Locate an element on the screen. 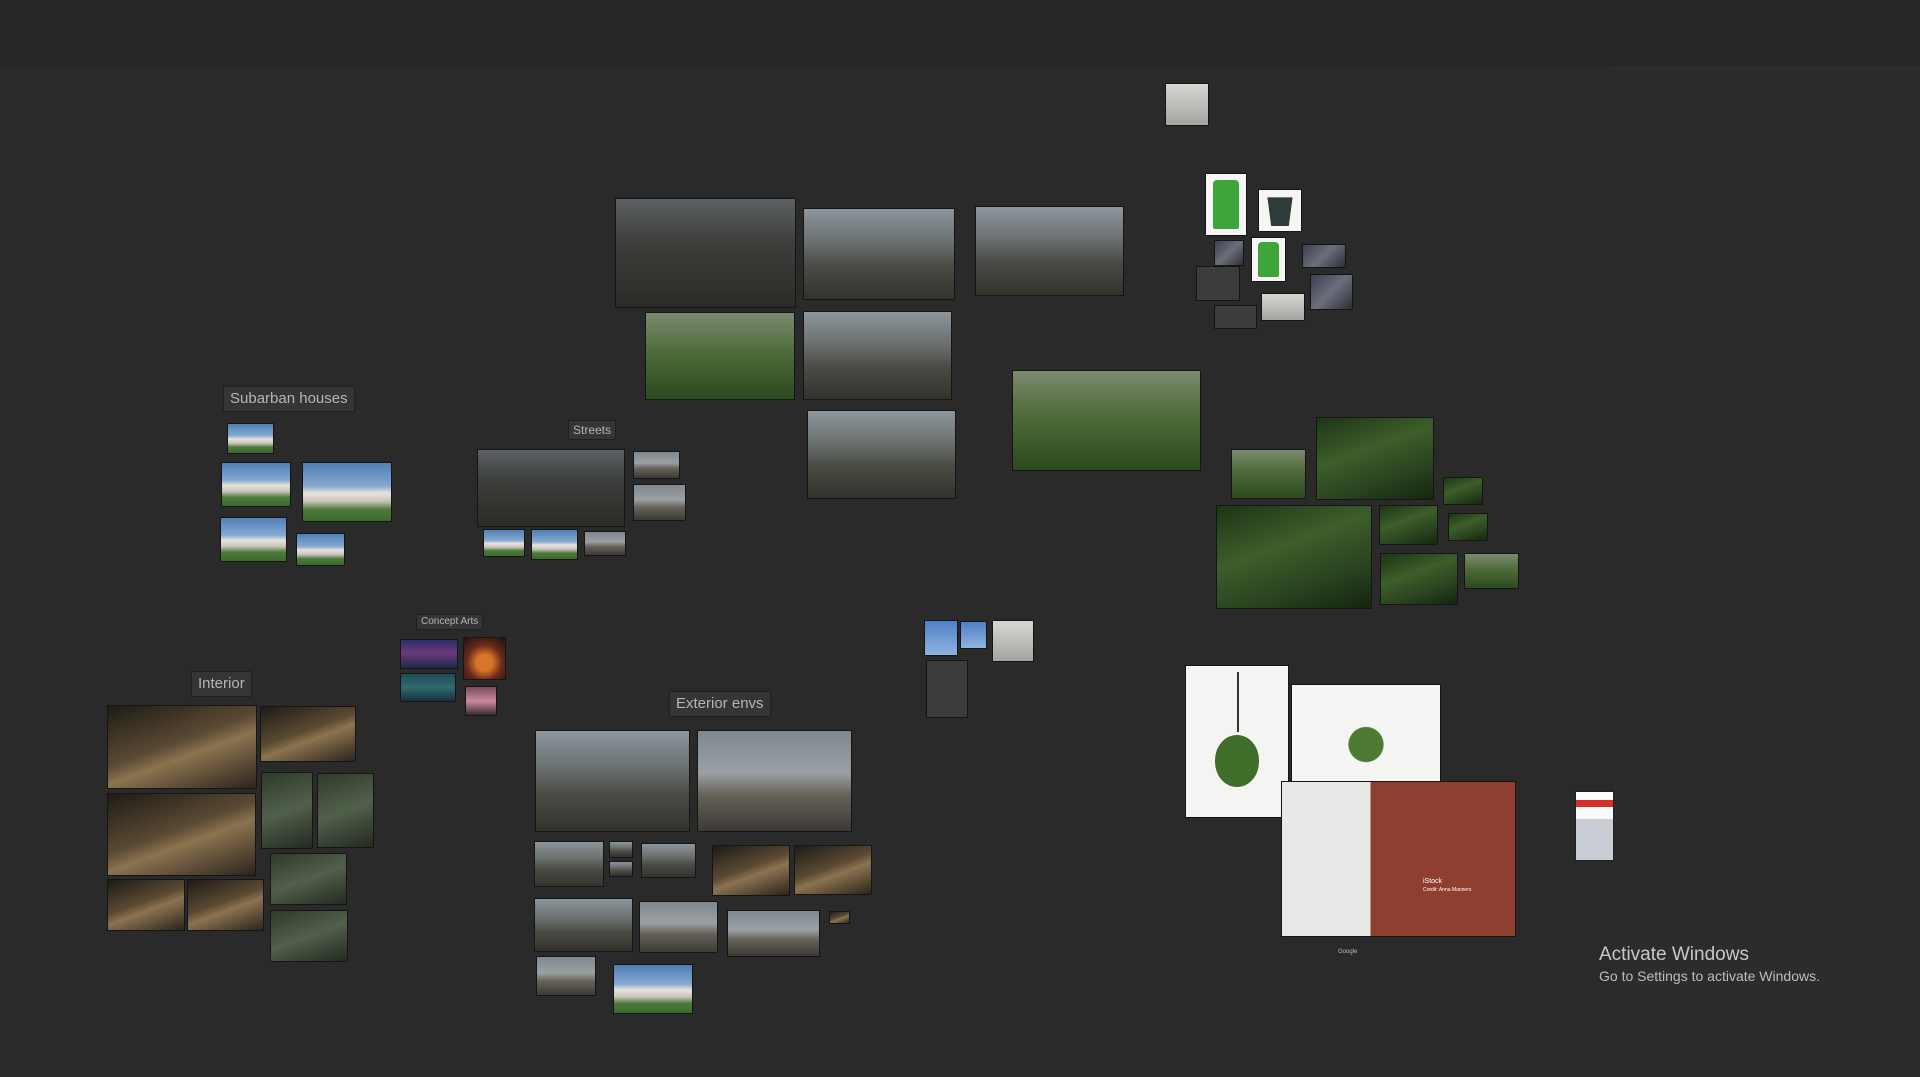 This screenshot has height=1077, width=1920. group-label-streets: Streets is located at coordinates (592, 430).